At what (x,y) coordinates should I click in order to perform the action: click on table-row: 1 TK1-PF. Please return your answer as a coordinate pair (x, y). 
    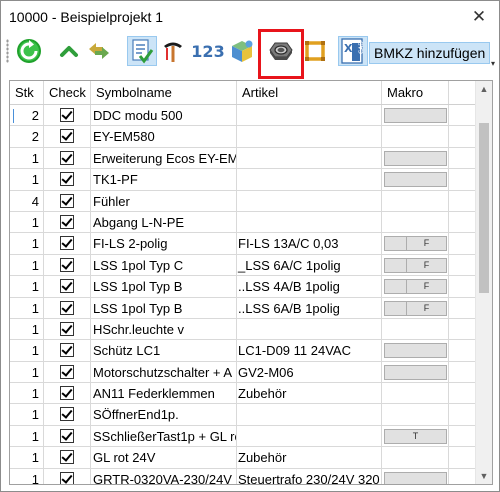
    Looking at the image, I should click on (243, 180).